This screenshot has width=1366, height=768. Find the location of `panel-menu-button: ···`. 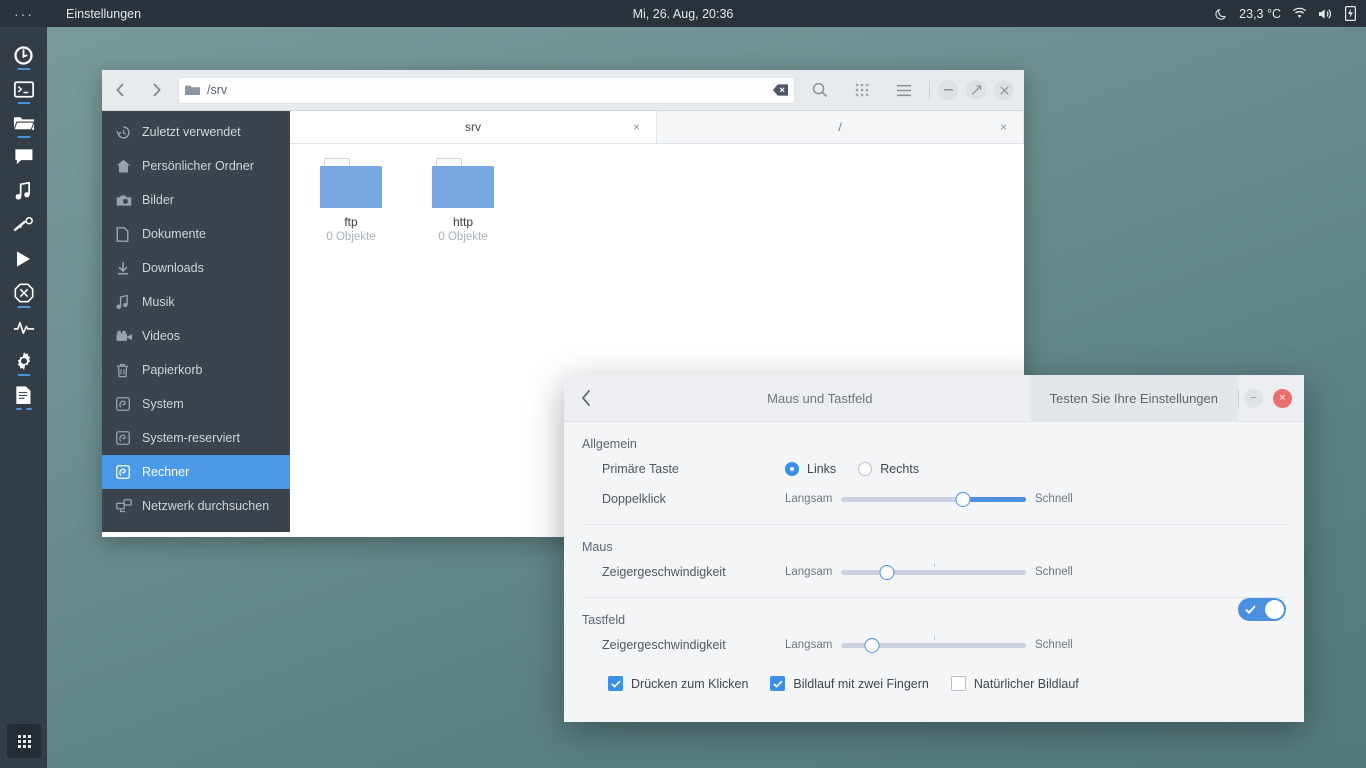

panel-menu-button: ··· is located at coordinates (24, 14).